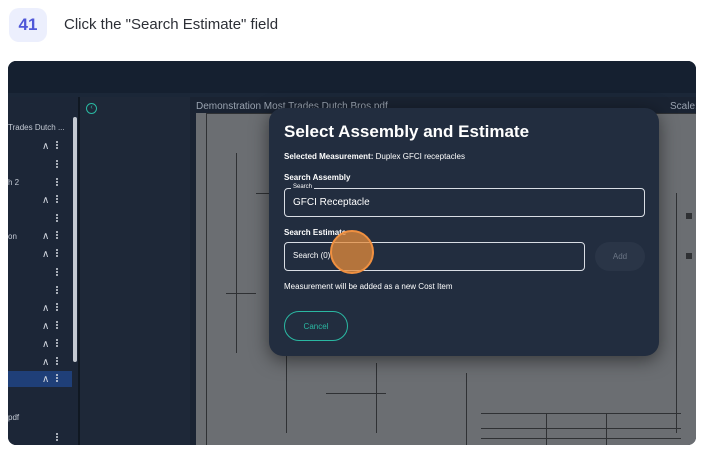 This screenshot has width=706, height=454. I want to click on sidebar-item-label: on, so click(12, 236).